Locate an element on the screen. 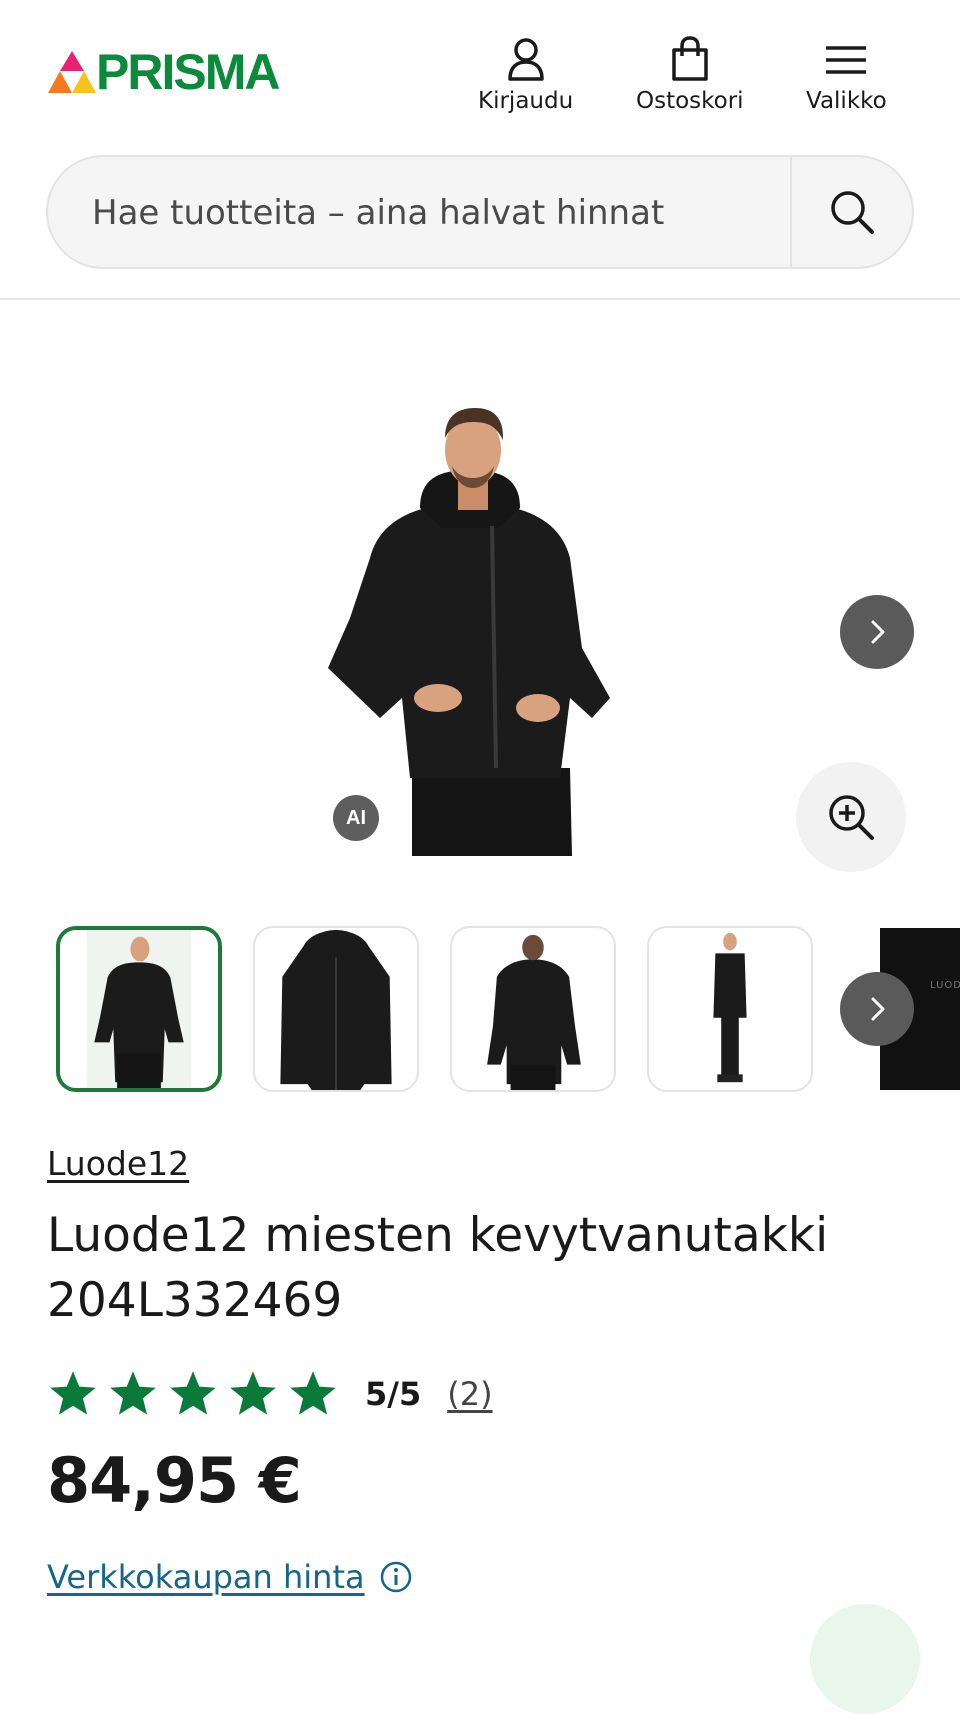 The height and width of the screenshot is (1714, 960). thumbnail-jacket is located at coordinates (336, 1009).